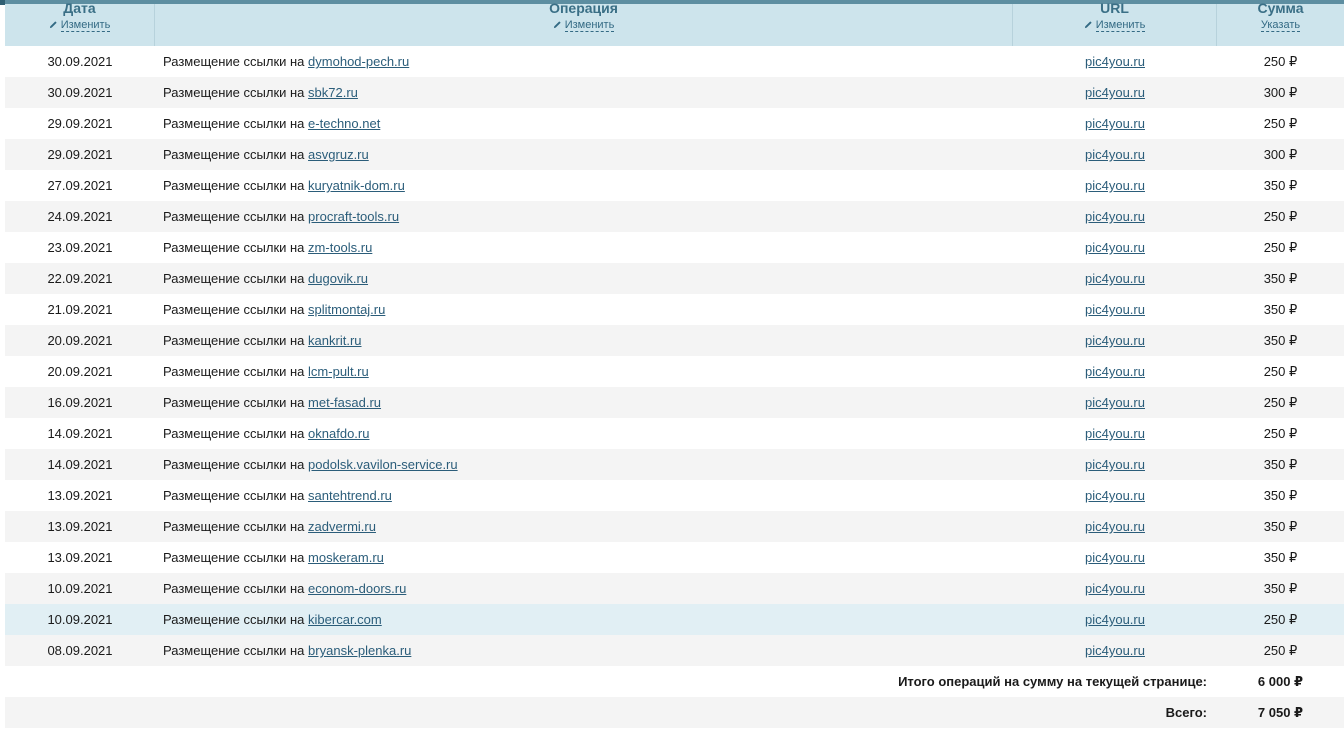  What do you see at coordinates (338, 433) in the screenshot?
I see `operation-site-link: oknafdo.ru` at bounding box center [338, 433].